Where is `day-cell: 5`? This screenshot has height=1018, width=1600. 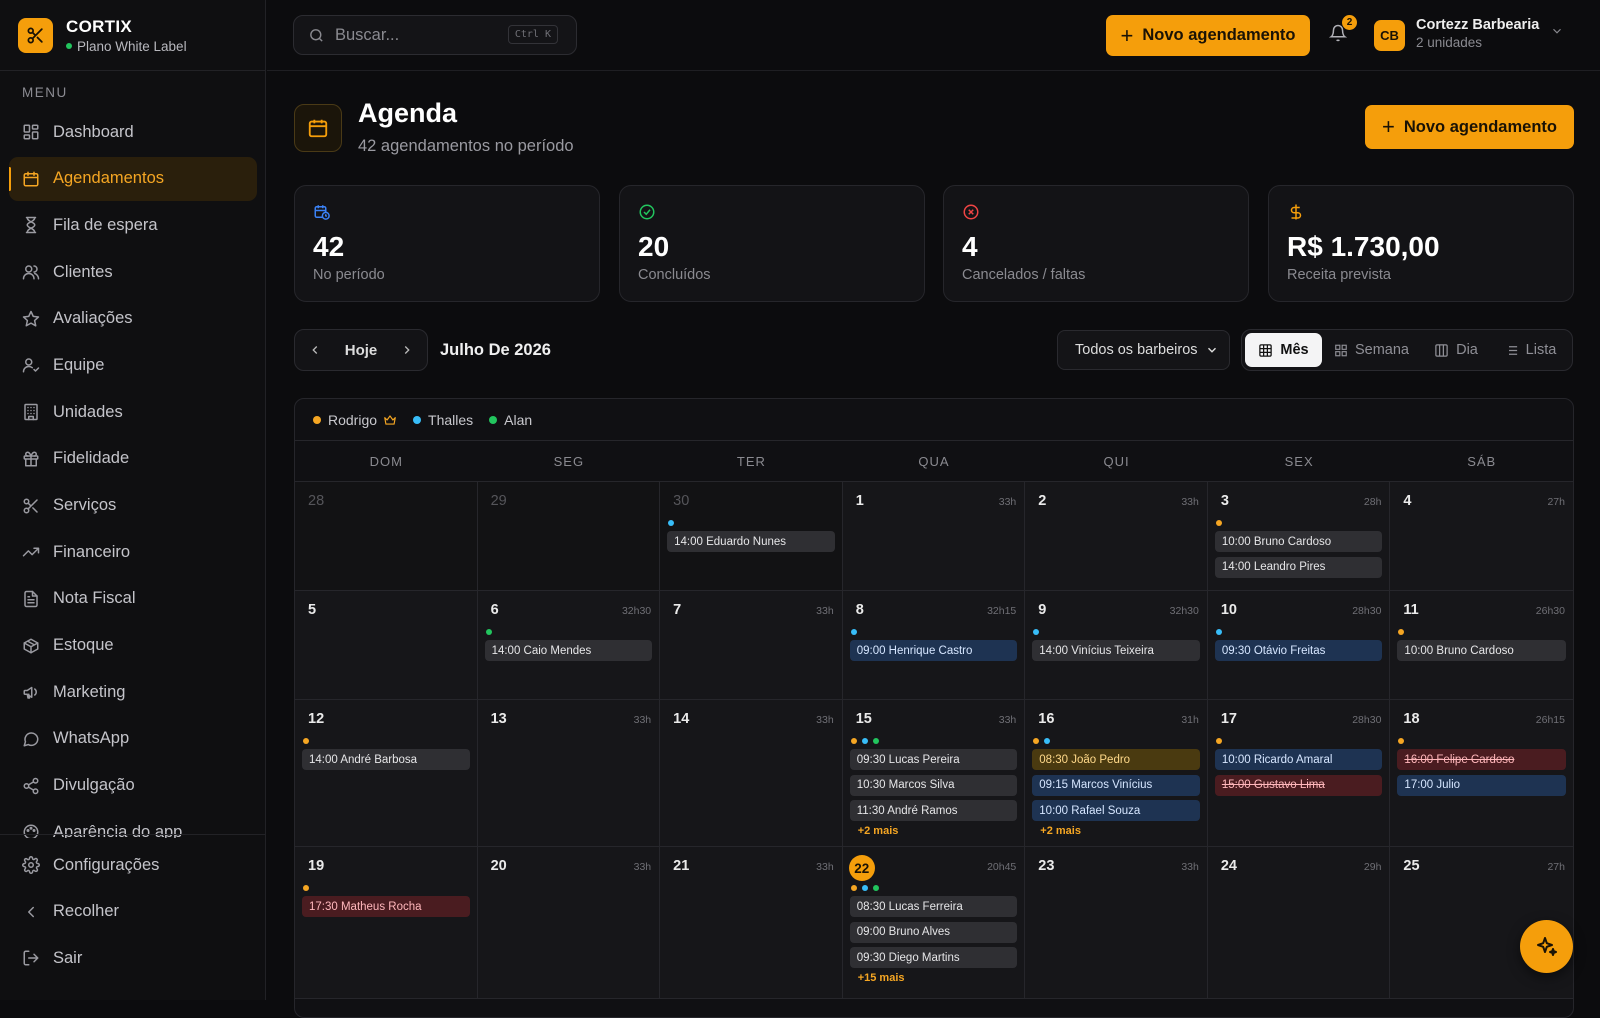
day-cell: 5 is located at coordinates (386, 645).